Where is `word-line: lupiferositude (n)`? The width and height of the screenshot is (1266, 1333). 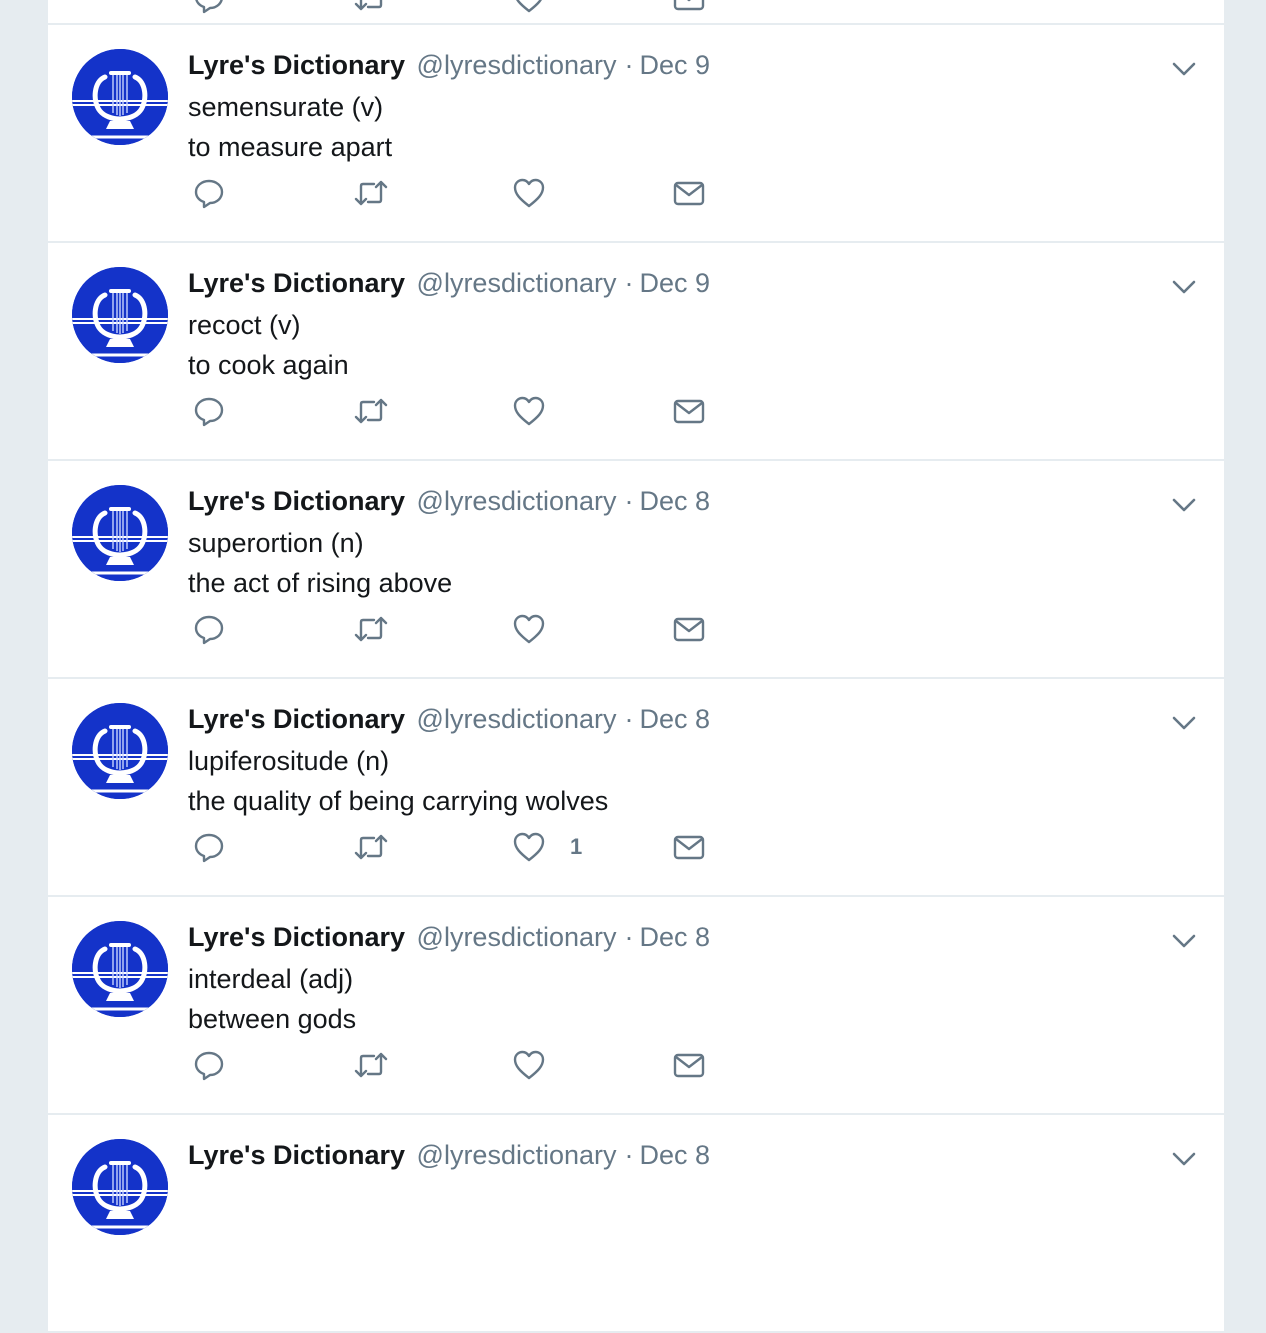 word-line: lupiferositude (n) is located at coordinates (289, 761).